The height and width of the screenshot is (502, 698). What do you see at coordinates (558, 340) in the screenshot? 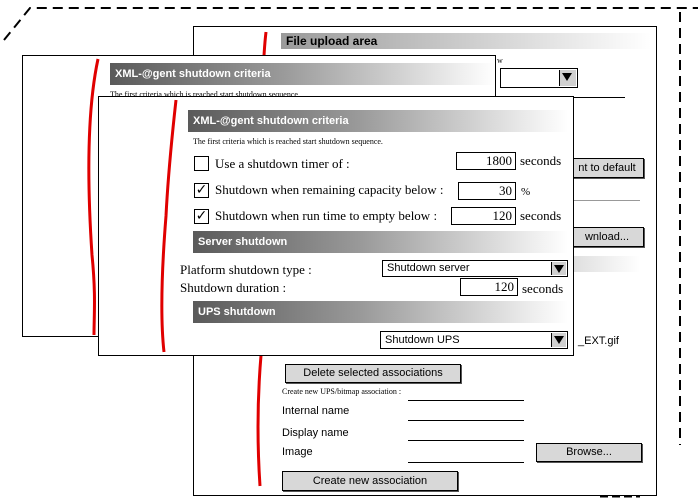
I see `ups-dropdown-arrow-icon` at bounding box center [558, 340].